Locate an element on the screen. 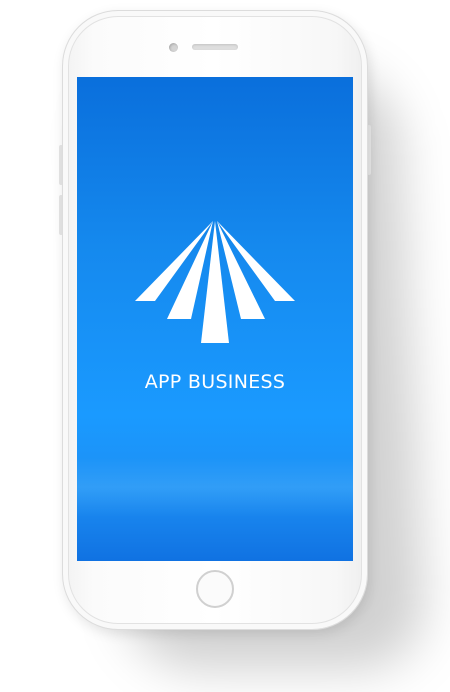 The height and width of the screenshot is (692, 450). front-camera is located at coordinates (173, 47).